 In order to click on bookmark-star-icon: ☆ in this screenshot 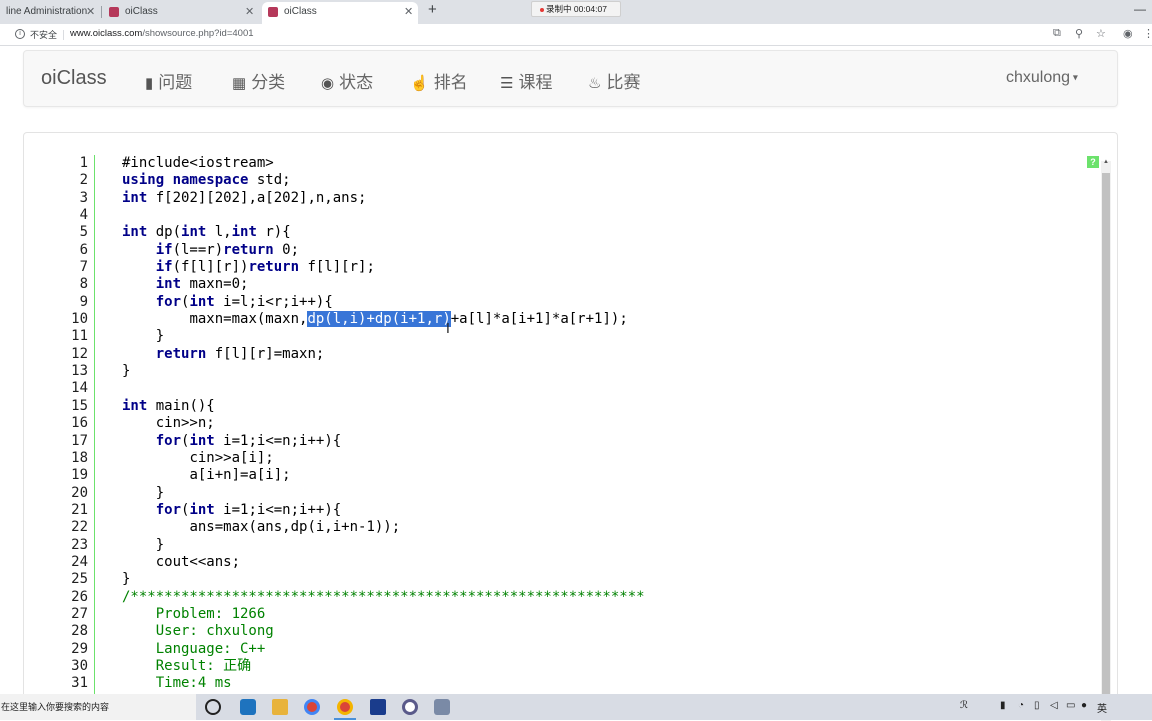, I will do `click(1101, 33)`.